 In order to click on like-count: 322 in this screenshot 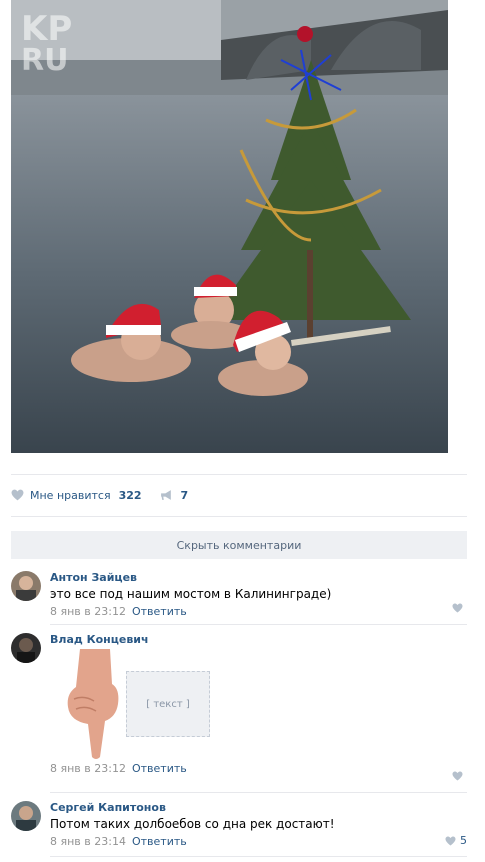, I will do `click(130, 495)`.